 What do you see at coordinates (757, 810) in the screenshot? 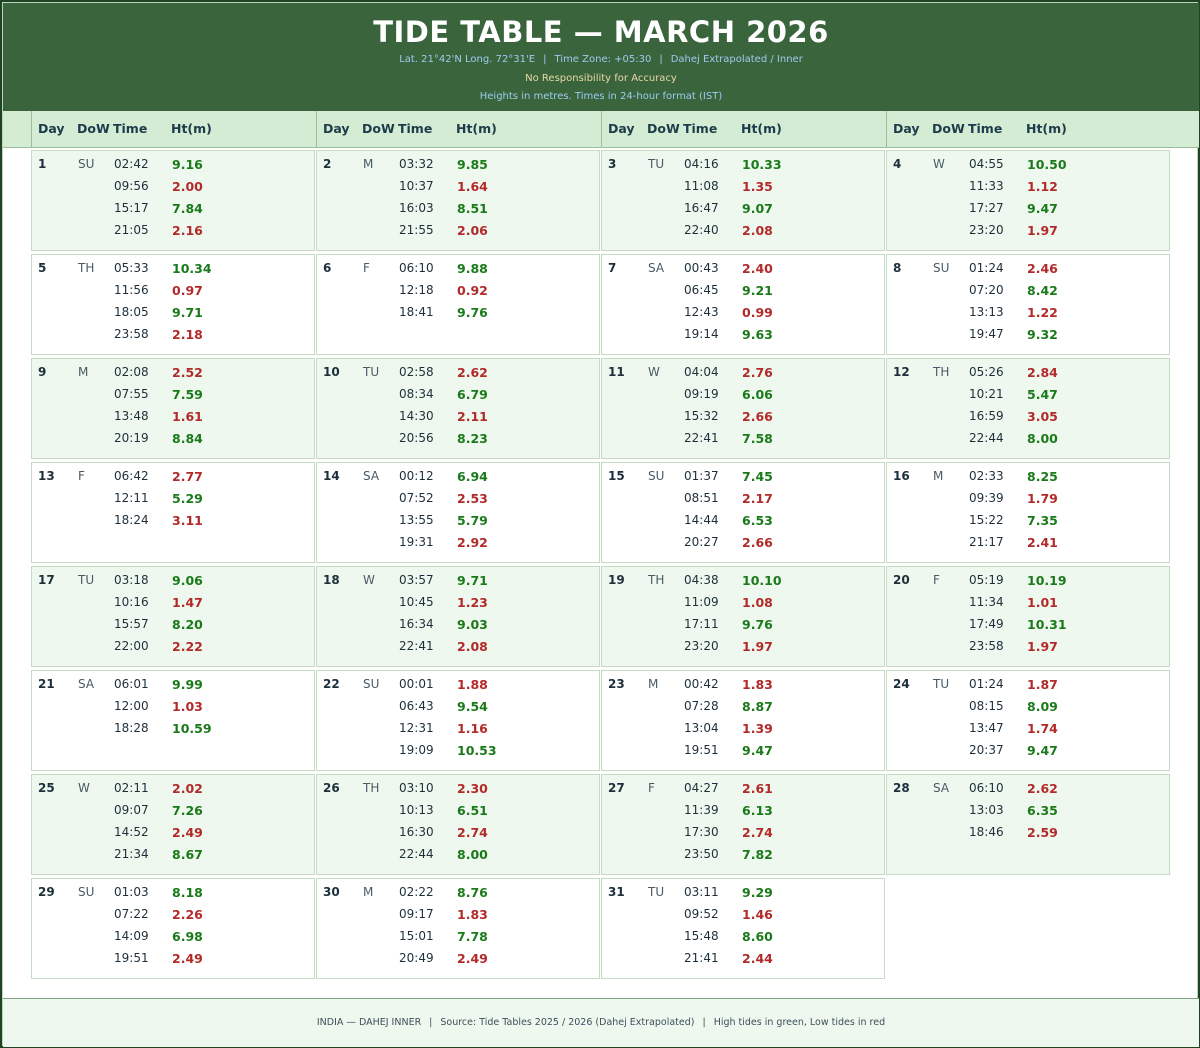
I see `high-tide-height: 6.13` at bounding box center [757, 810].